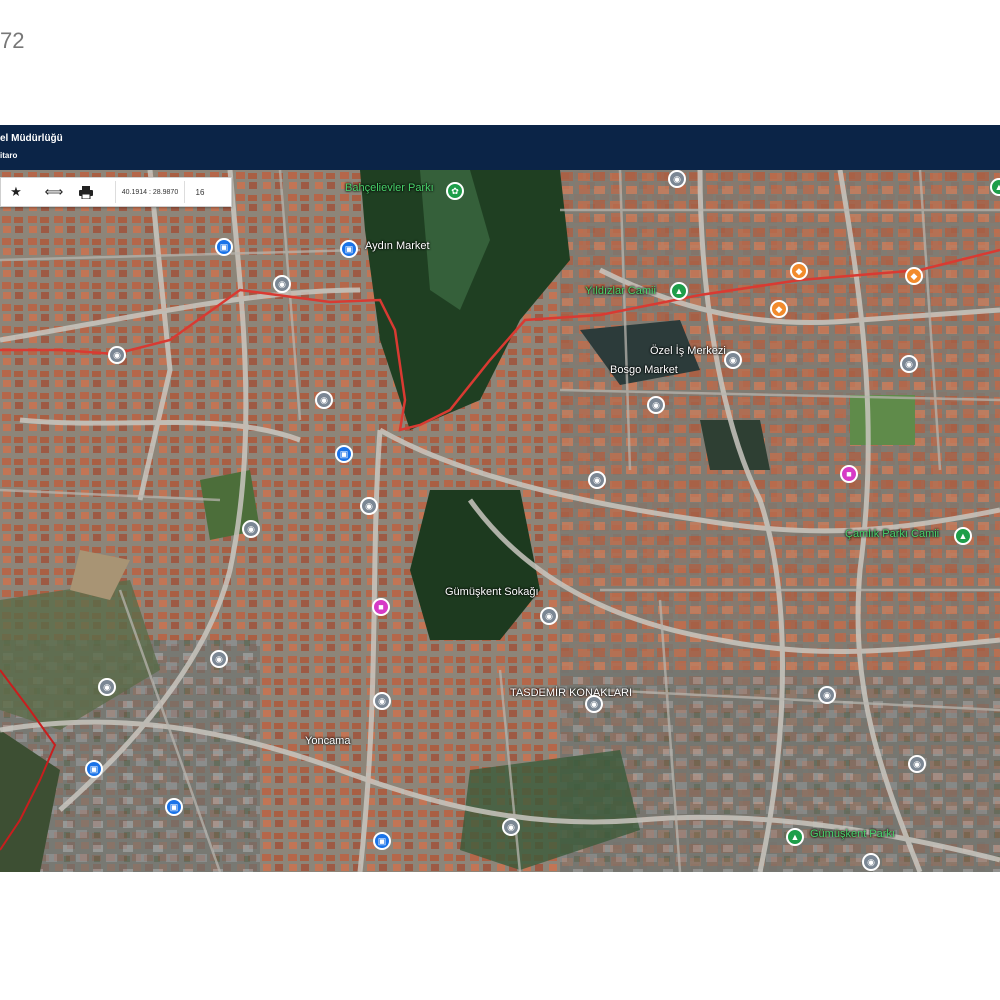 The width and height of the screenshot is (1000, 1000). What do you see at coordinates (31, 138) in the screenshot?
I see `header-title: el Müdürlüğü` at bounding box center [31, 138].